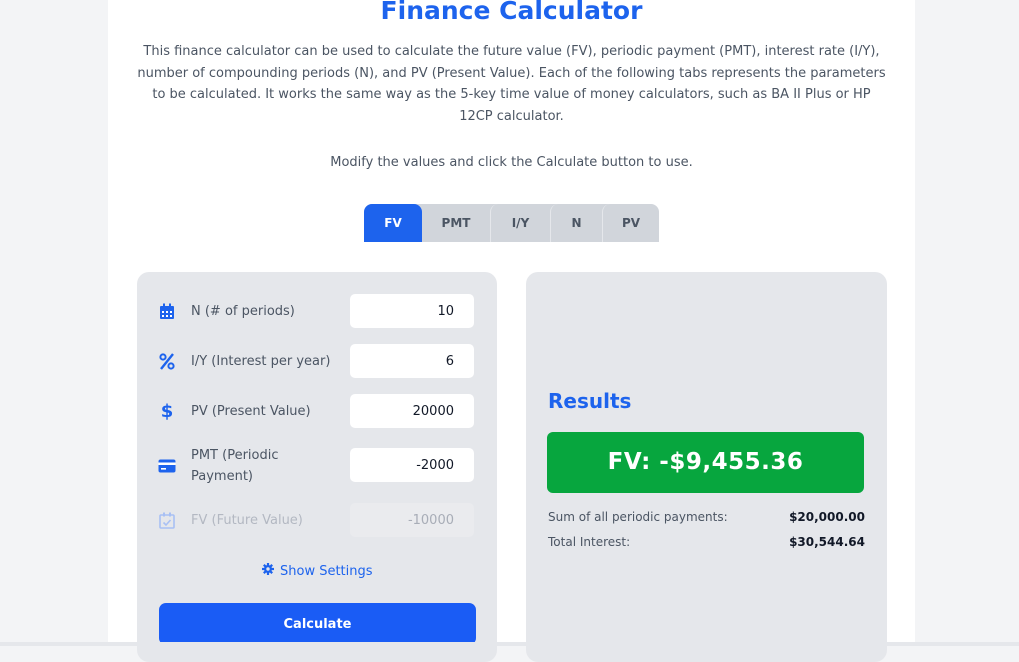  I want to click on show-settings-link: Show Settings, so click(317, 571).